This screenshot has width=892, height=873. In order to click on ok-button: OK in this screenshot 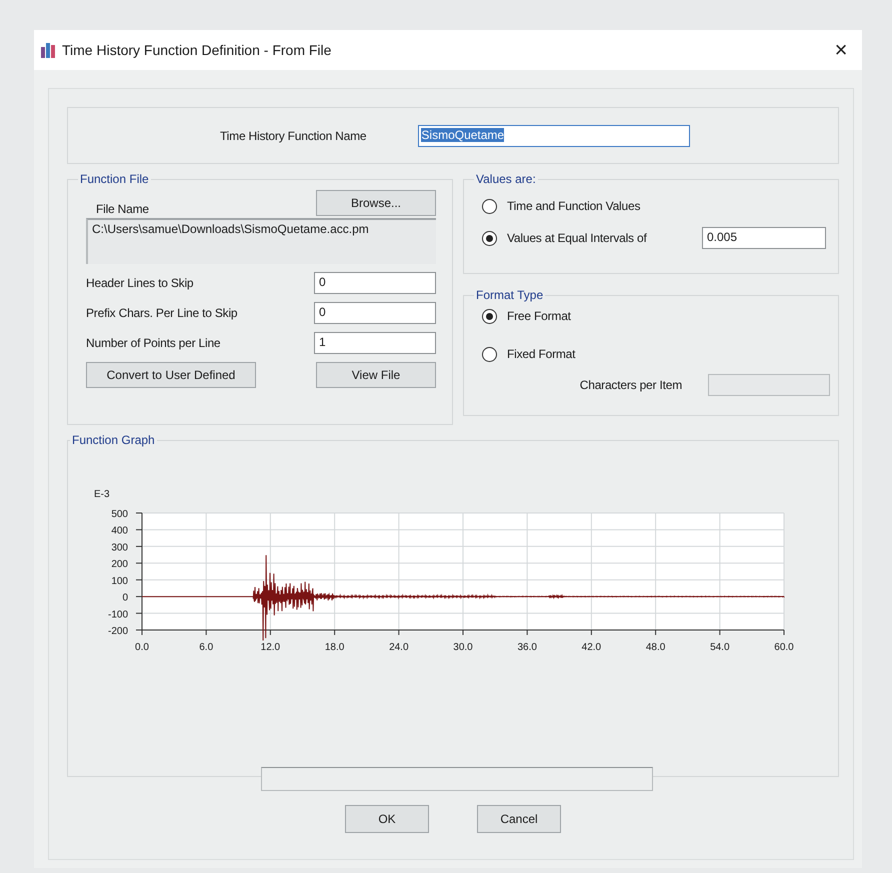, I will do `click(387, 819)`.